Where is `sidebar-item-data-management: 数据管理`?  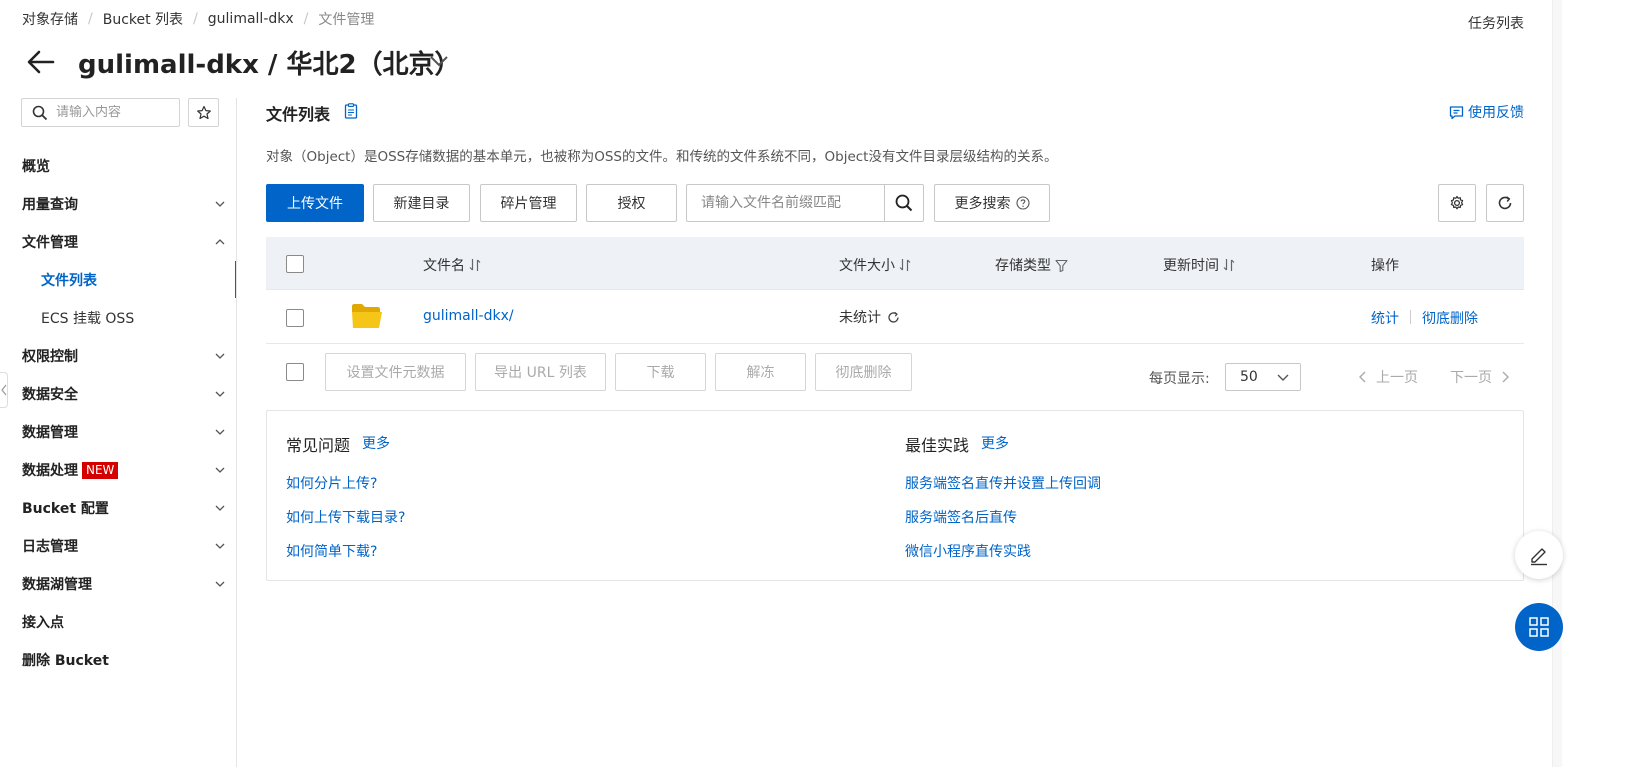
sidebar-item-data-management: 数据管理 is located at coordinates (124, 432).